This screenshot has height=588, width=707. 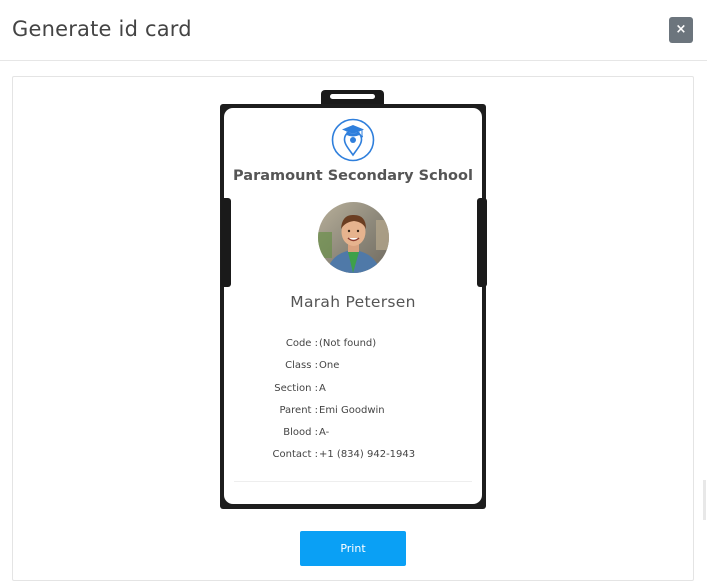 I want to click on info-row-parent: Parent : Emi Goodwin, so click(x=353, y=413).